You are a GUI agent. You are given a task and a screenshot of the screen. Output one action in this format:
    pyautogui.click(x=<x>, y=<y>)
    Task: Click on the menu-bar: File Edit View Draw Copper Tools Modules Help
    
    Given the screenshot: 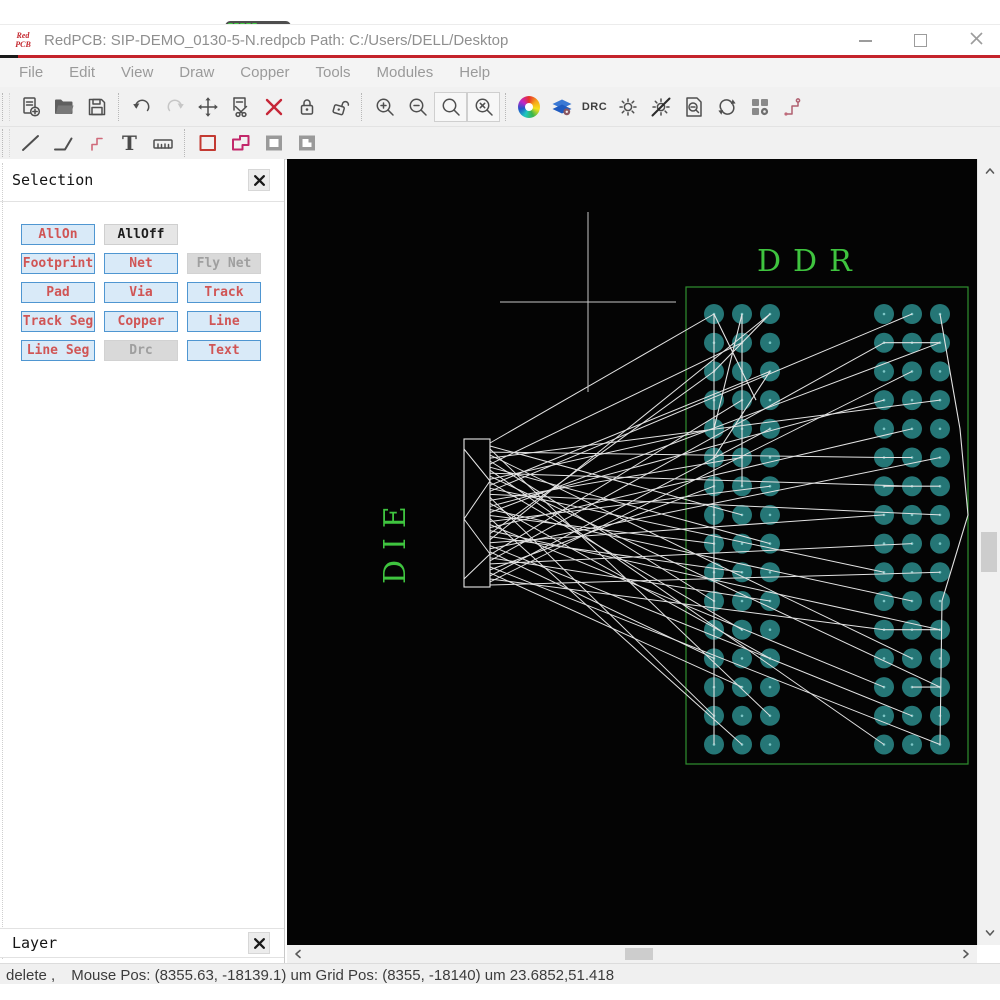 What is the action you would take?
    pyautogui.click(x=500, y=72)
    